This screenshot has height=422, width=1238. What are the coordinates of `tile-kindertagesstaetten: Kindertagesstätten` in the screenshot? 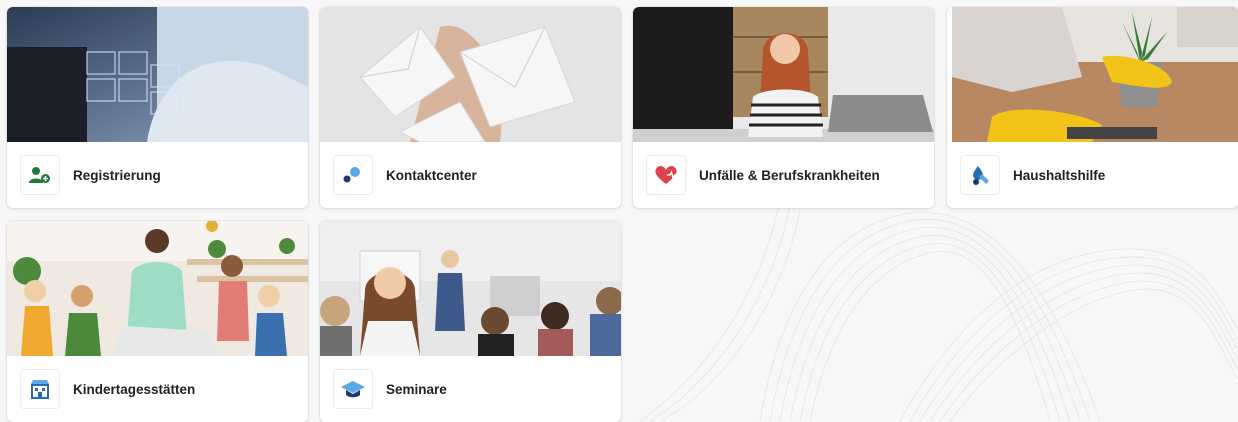 It's located at (157, 321).